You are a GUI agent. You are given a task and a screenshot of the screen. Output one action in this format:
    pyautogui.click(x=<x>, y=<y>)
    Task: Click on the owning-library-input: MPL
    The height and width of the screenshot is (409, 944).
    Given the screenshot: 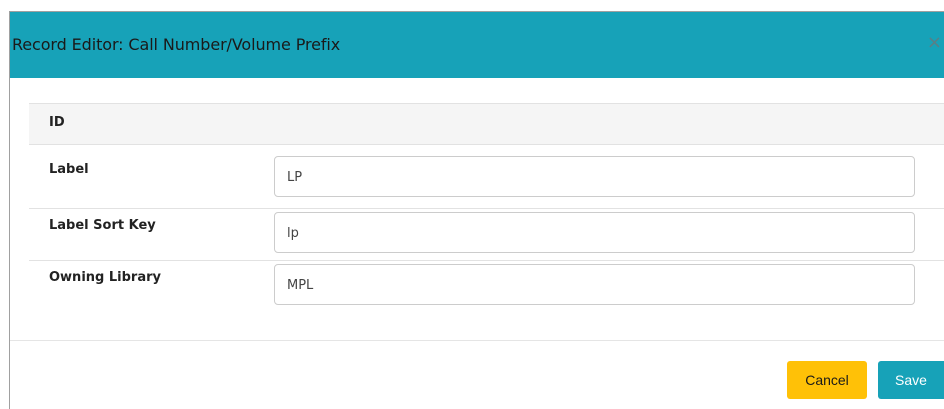 What is the action you would take?
    pyautogui.click(x=594, y=284)
    